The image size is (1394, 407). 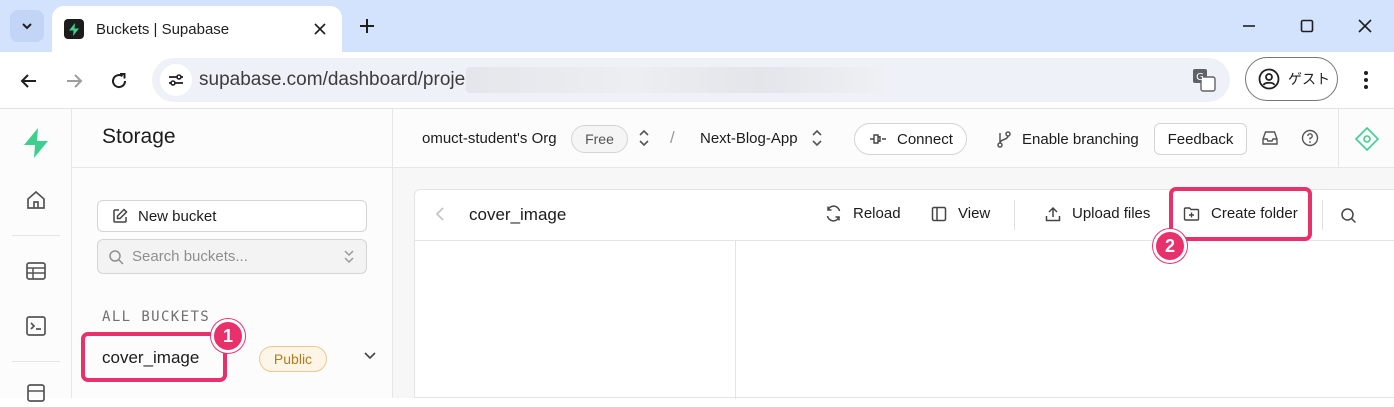 What do you see at coordinates (939, 213) in the screenshot?
I see `columns-icon` at bounding box center [939, 213].